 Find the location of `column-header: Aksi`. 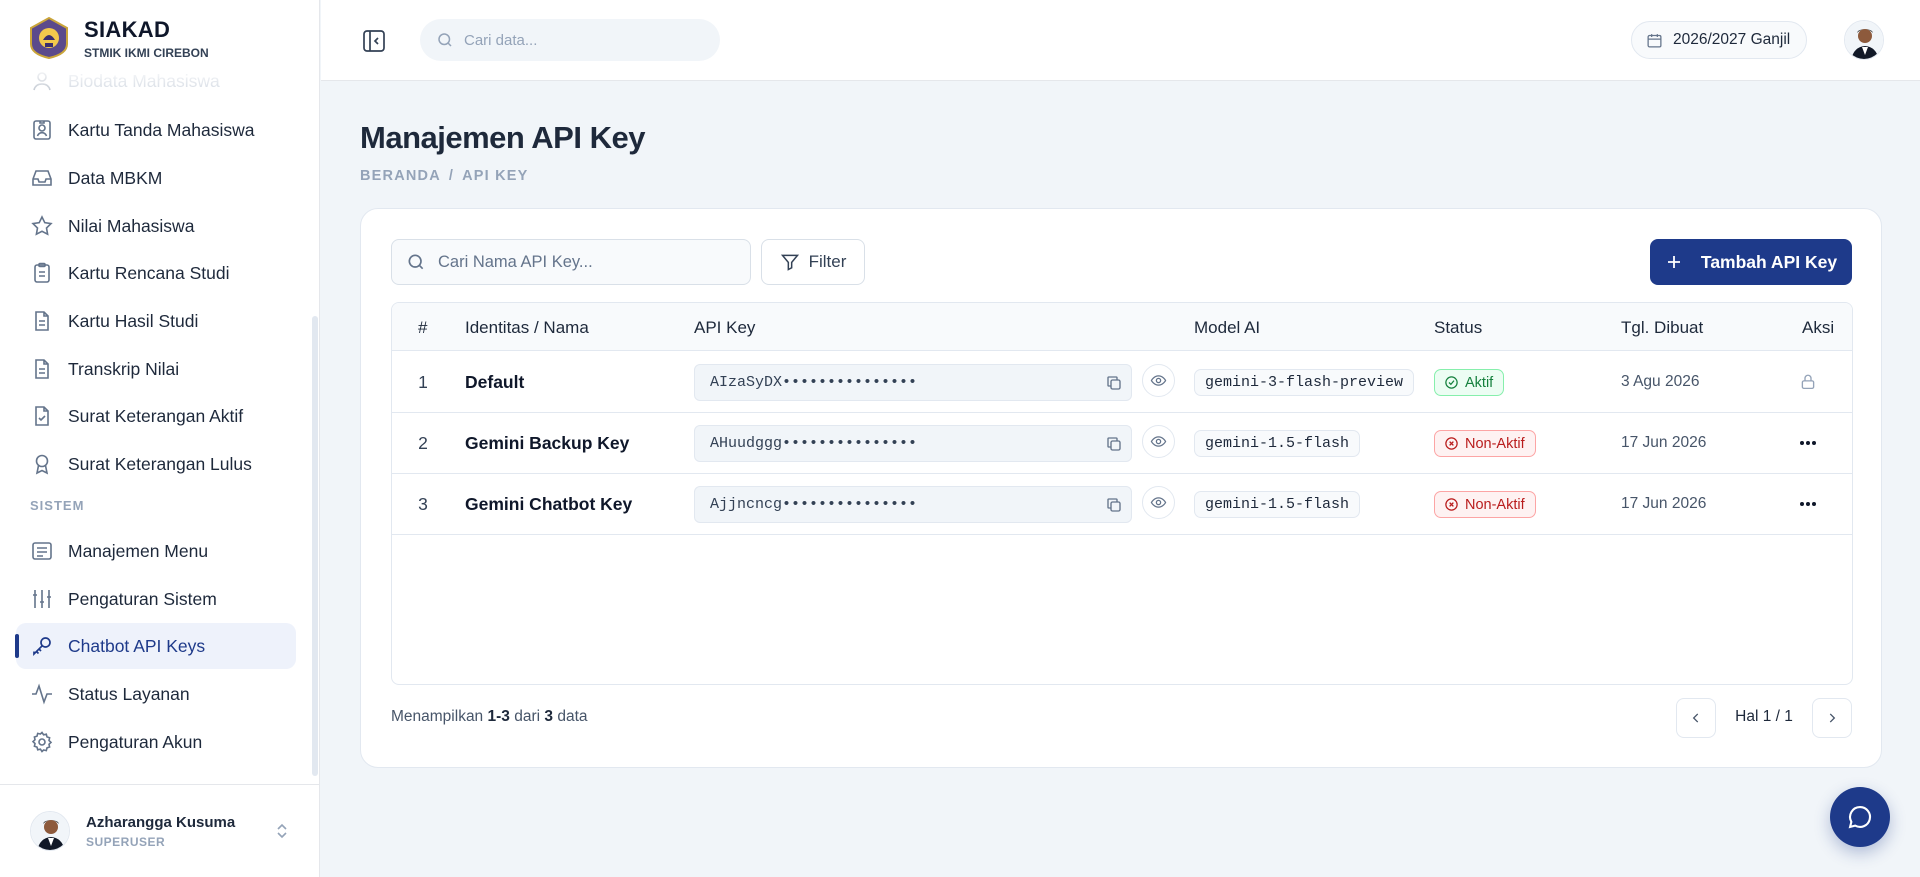

column-header: Aksi is located at coordinates (1818, 327).